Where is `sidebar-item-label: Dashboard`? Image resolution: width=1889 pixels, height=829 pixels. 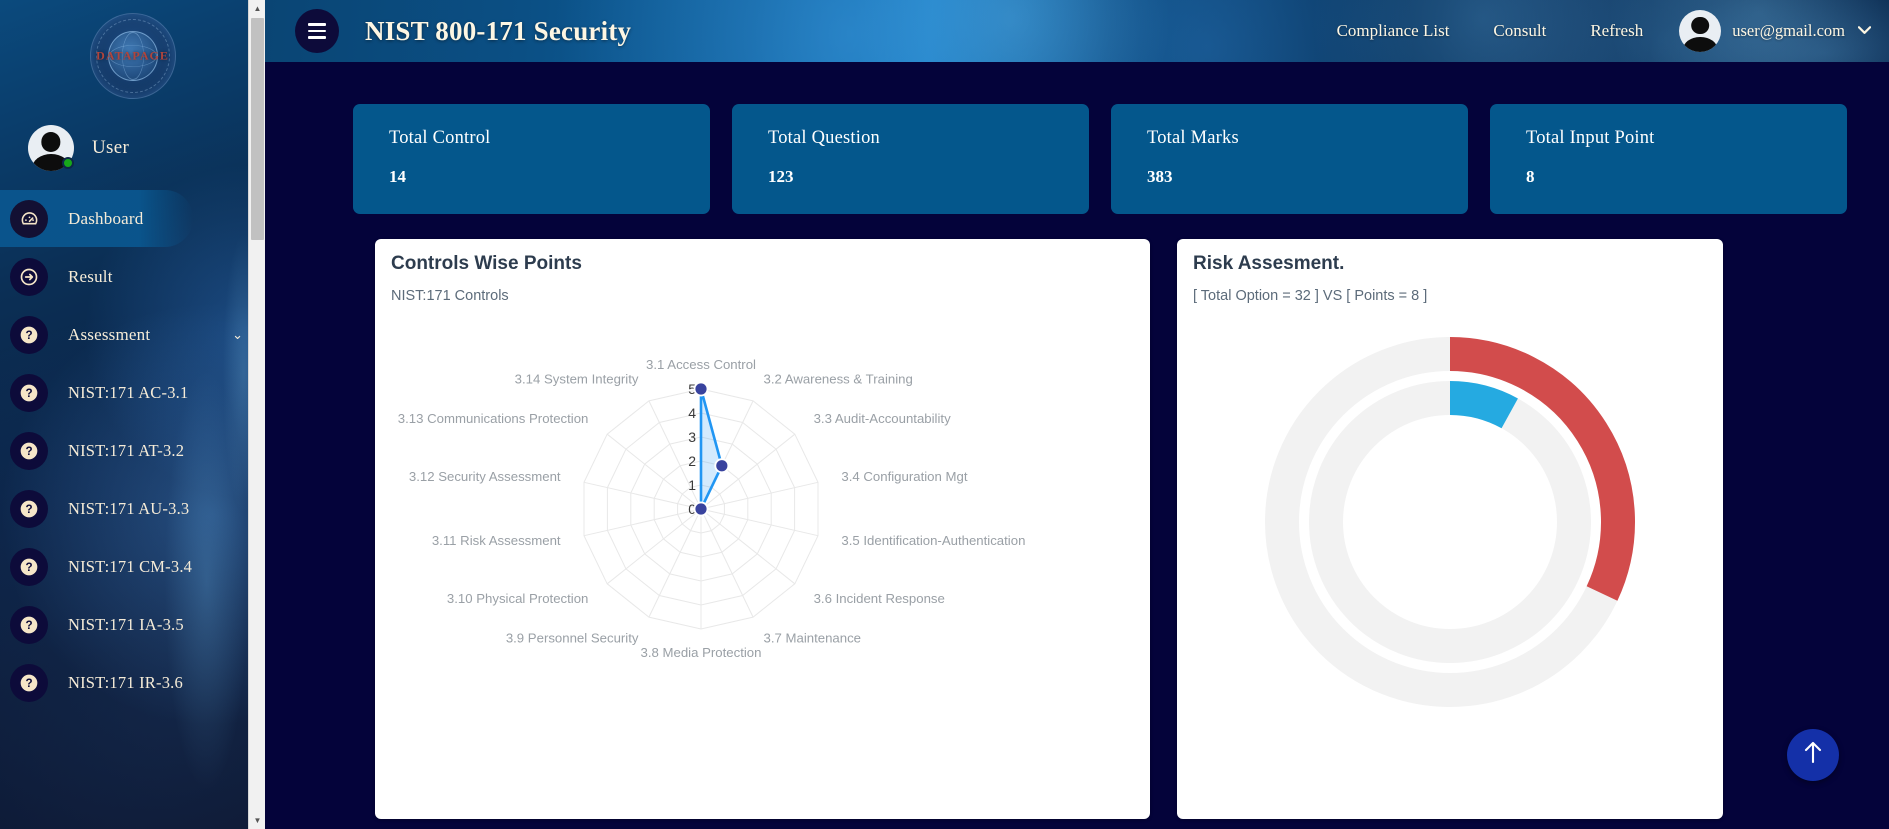
sidebar-item-label: Dashboard is located at coordinates (106, 218).